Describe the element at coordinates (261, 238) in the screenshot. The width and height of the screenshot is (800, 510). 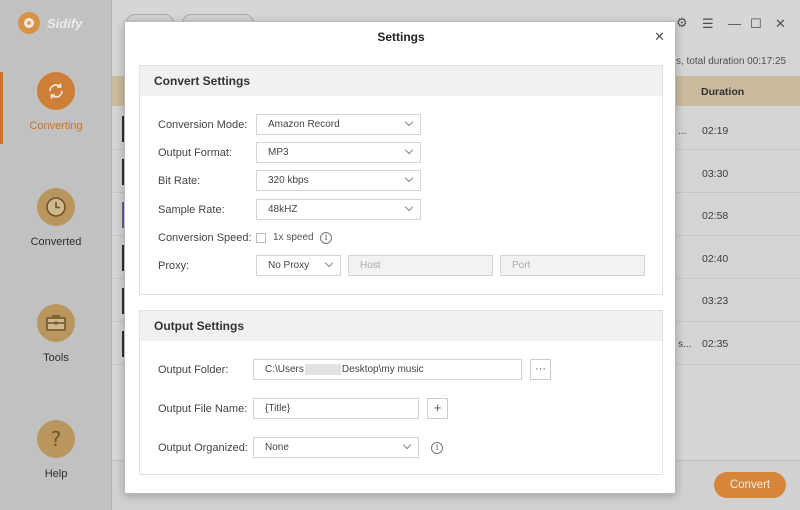
I see `speed-checkbox` at that location.